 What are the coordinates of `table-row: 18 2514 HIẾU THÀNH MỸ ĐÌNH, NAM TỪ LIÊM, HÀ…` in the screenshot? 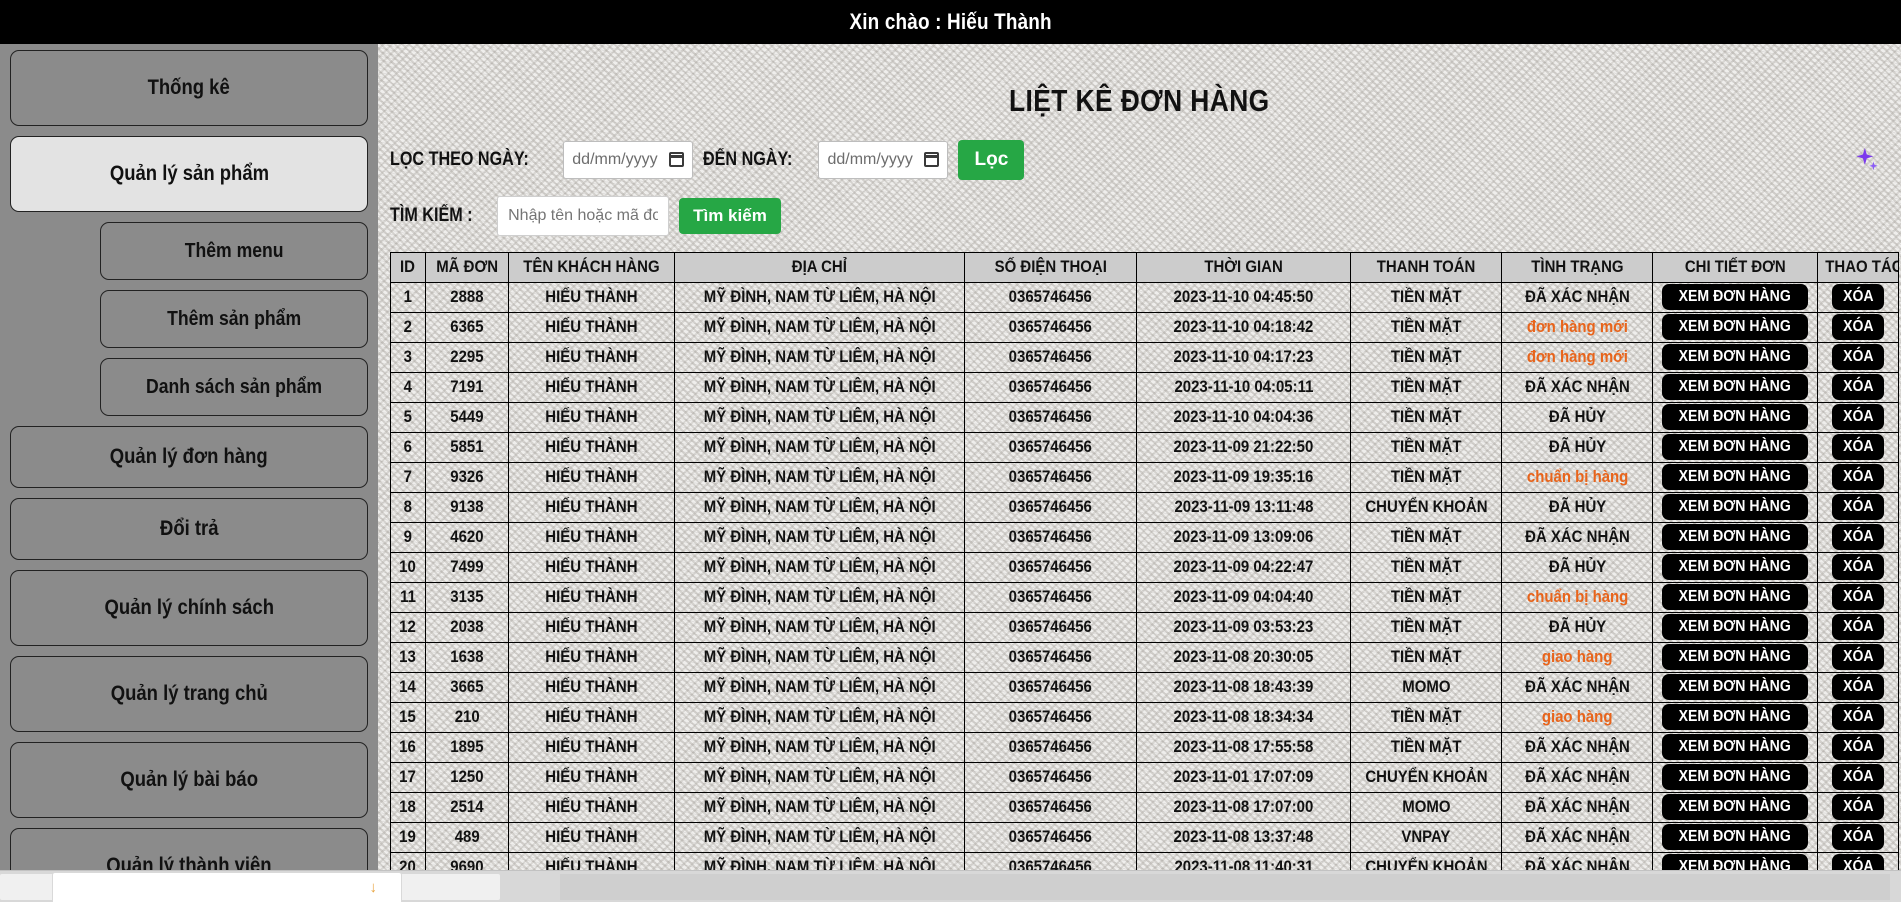 It's located at (1145, 807).